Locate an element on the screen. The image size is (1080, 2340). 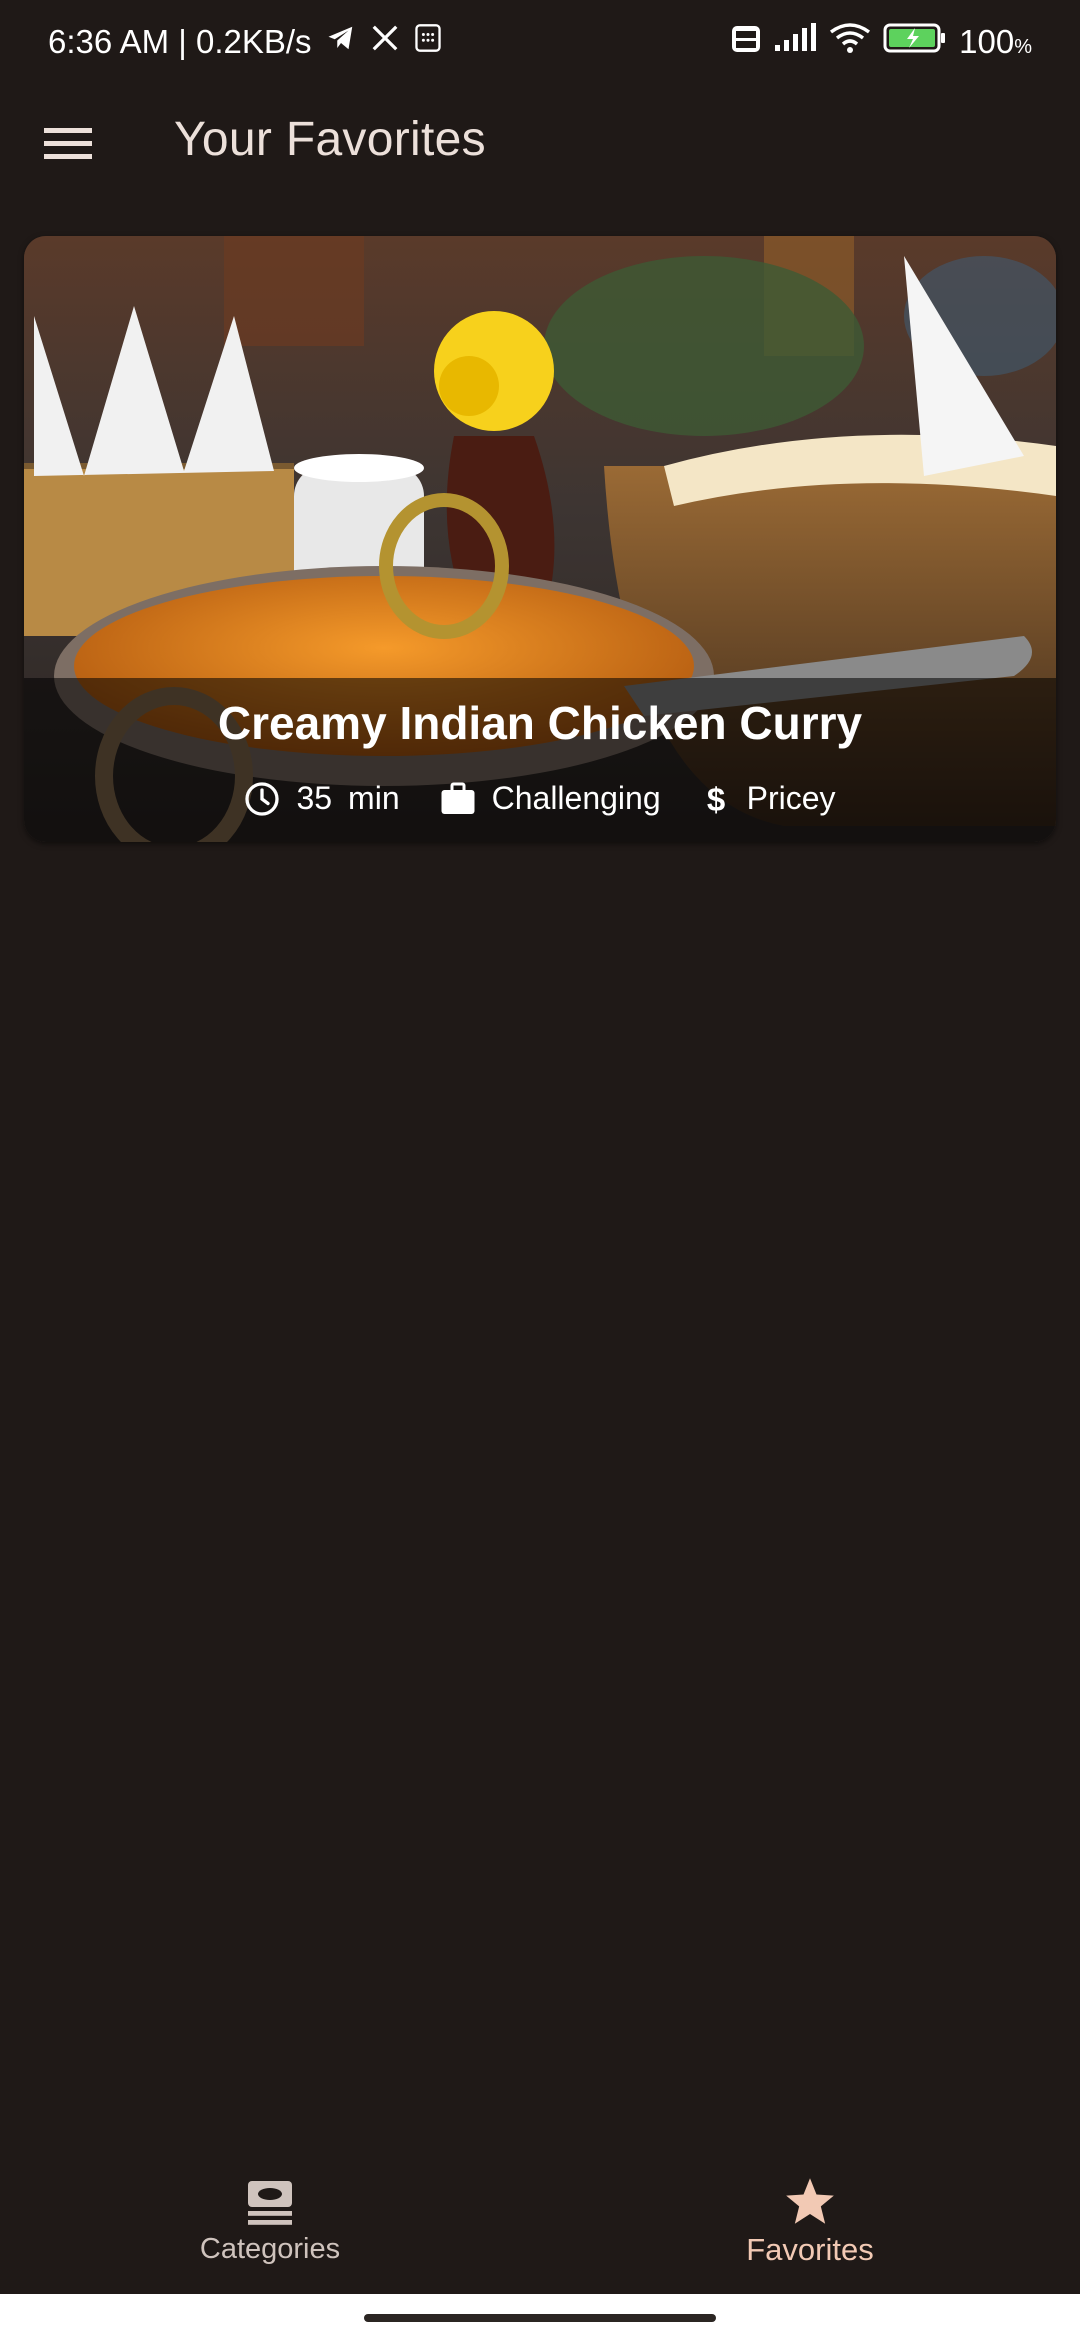
status-time-speed: 6:36 AM | 0.2KB/s is located at coordinates (180, 41).